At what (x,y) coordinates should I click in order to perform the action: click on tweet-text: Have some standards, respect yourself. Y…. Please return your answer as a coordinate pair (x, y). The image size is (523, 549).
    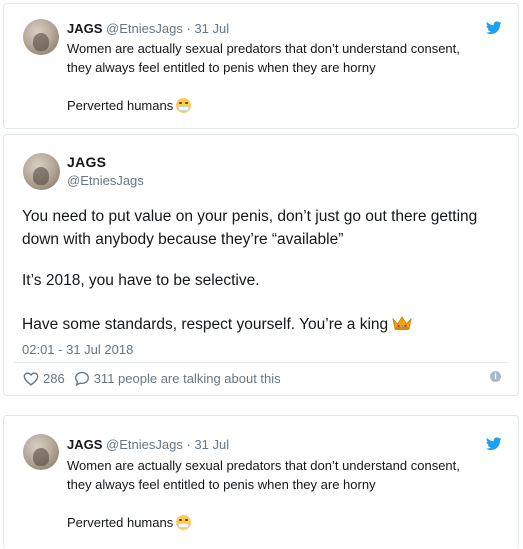
    Looking at the image, I should click on (205, 324).